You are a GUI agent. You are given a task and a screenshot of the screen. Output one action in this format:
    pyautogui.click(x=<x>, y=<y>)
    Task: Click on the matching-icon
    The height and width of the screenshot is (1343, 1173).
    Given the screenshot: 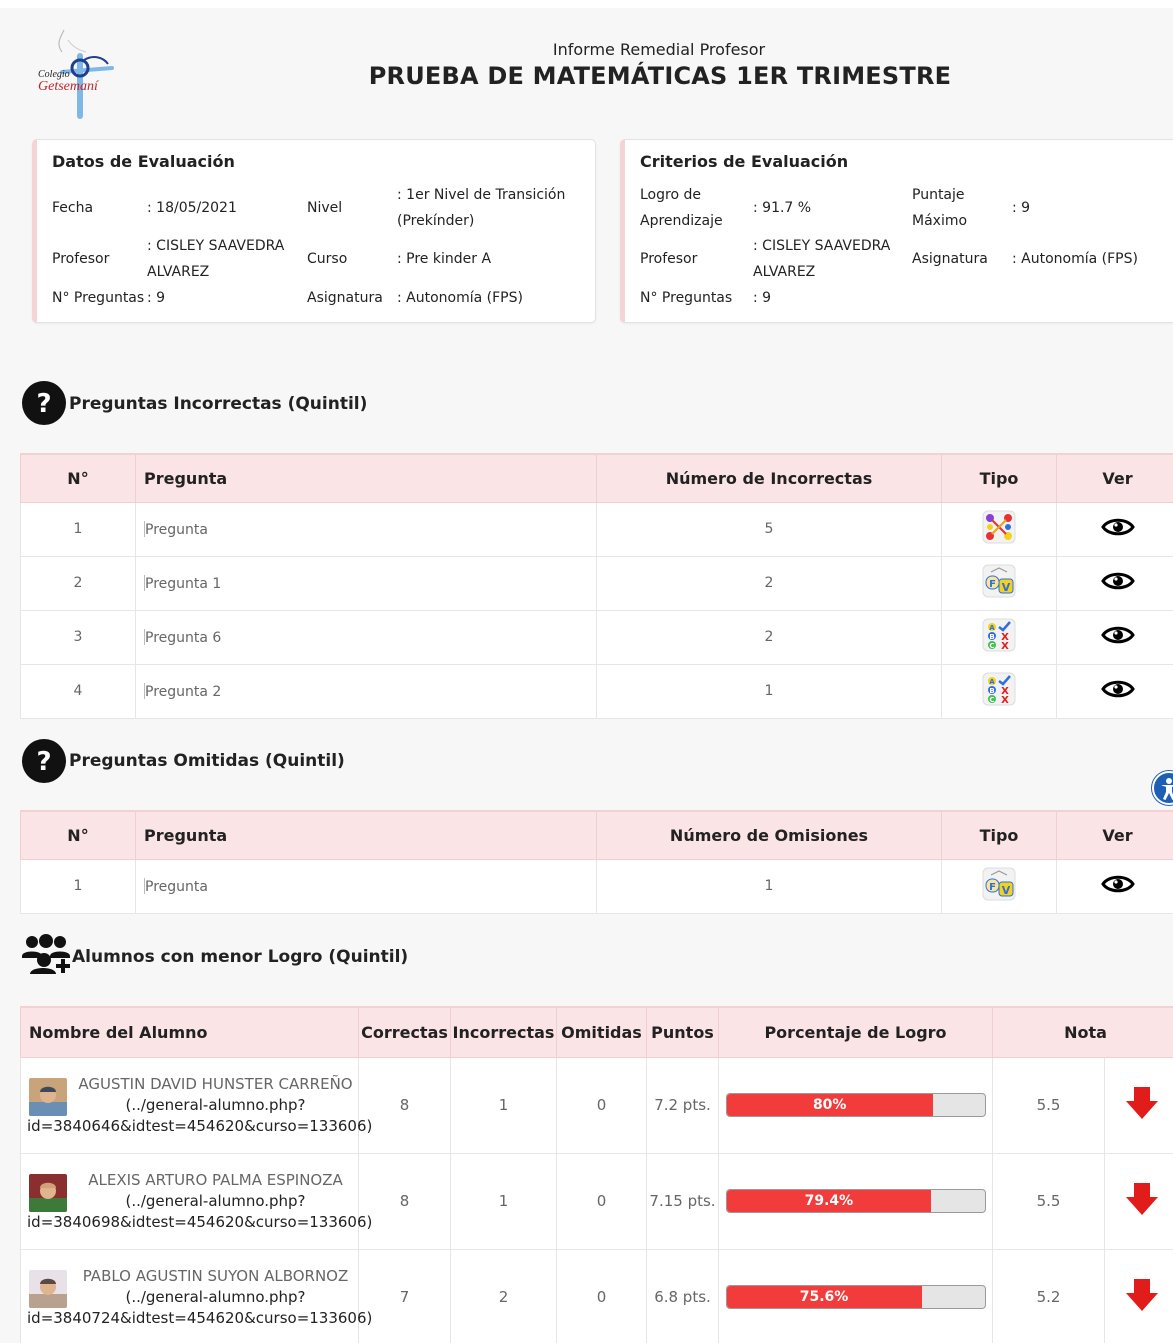 What is the action you would take?
    pyautogui.click(x=999, y=529)
    